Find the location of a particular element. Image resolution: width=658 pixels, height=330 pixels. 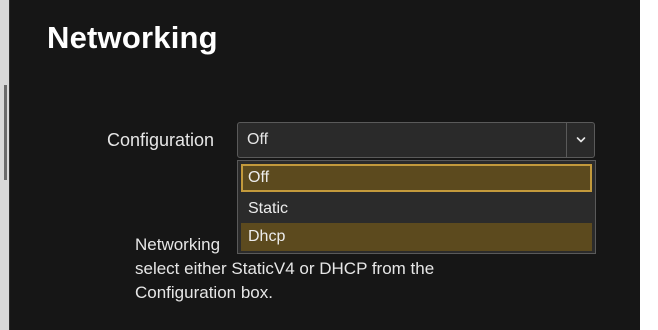

chevron-down-icon is located at coordinates (580, 140).